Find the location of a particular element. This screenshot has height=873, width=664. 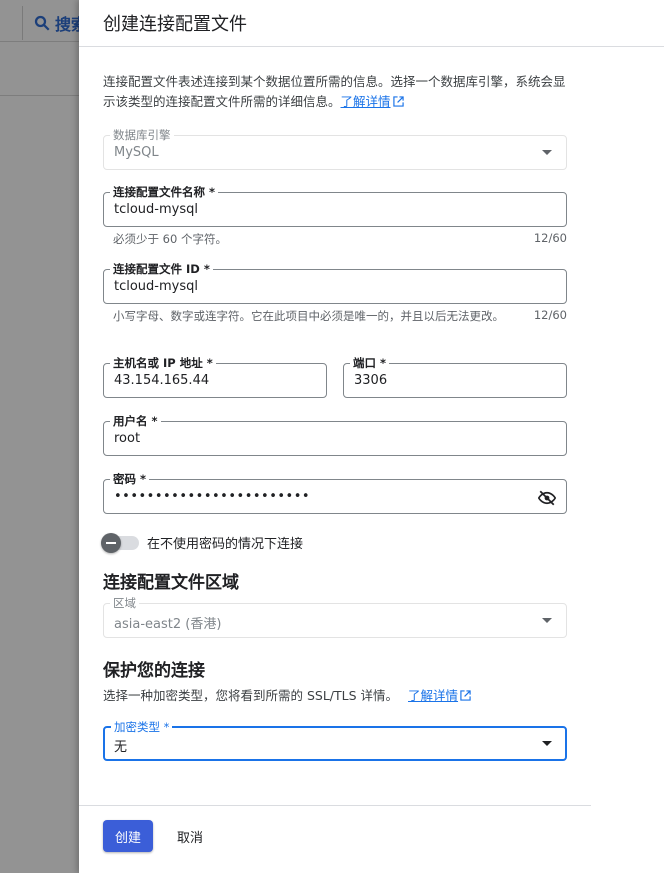

security-section-title: 保护您的连接 is located at coordinates (154, 671).